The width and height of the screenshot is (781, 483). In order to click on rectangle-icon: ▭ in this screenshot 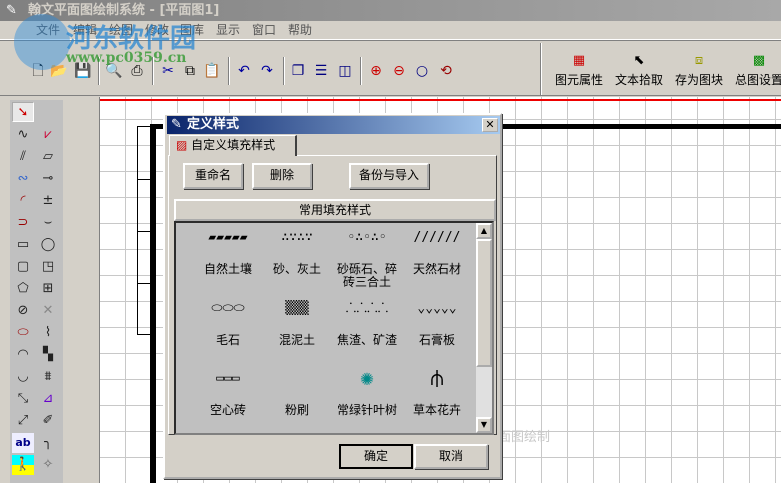, I will do `click(23, 245)`.